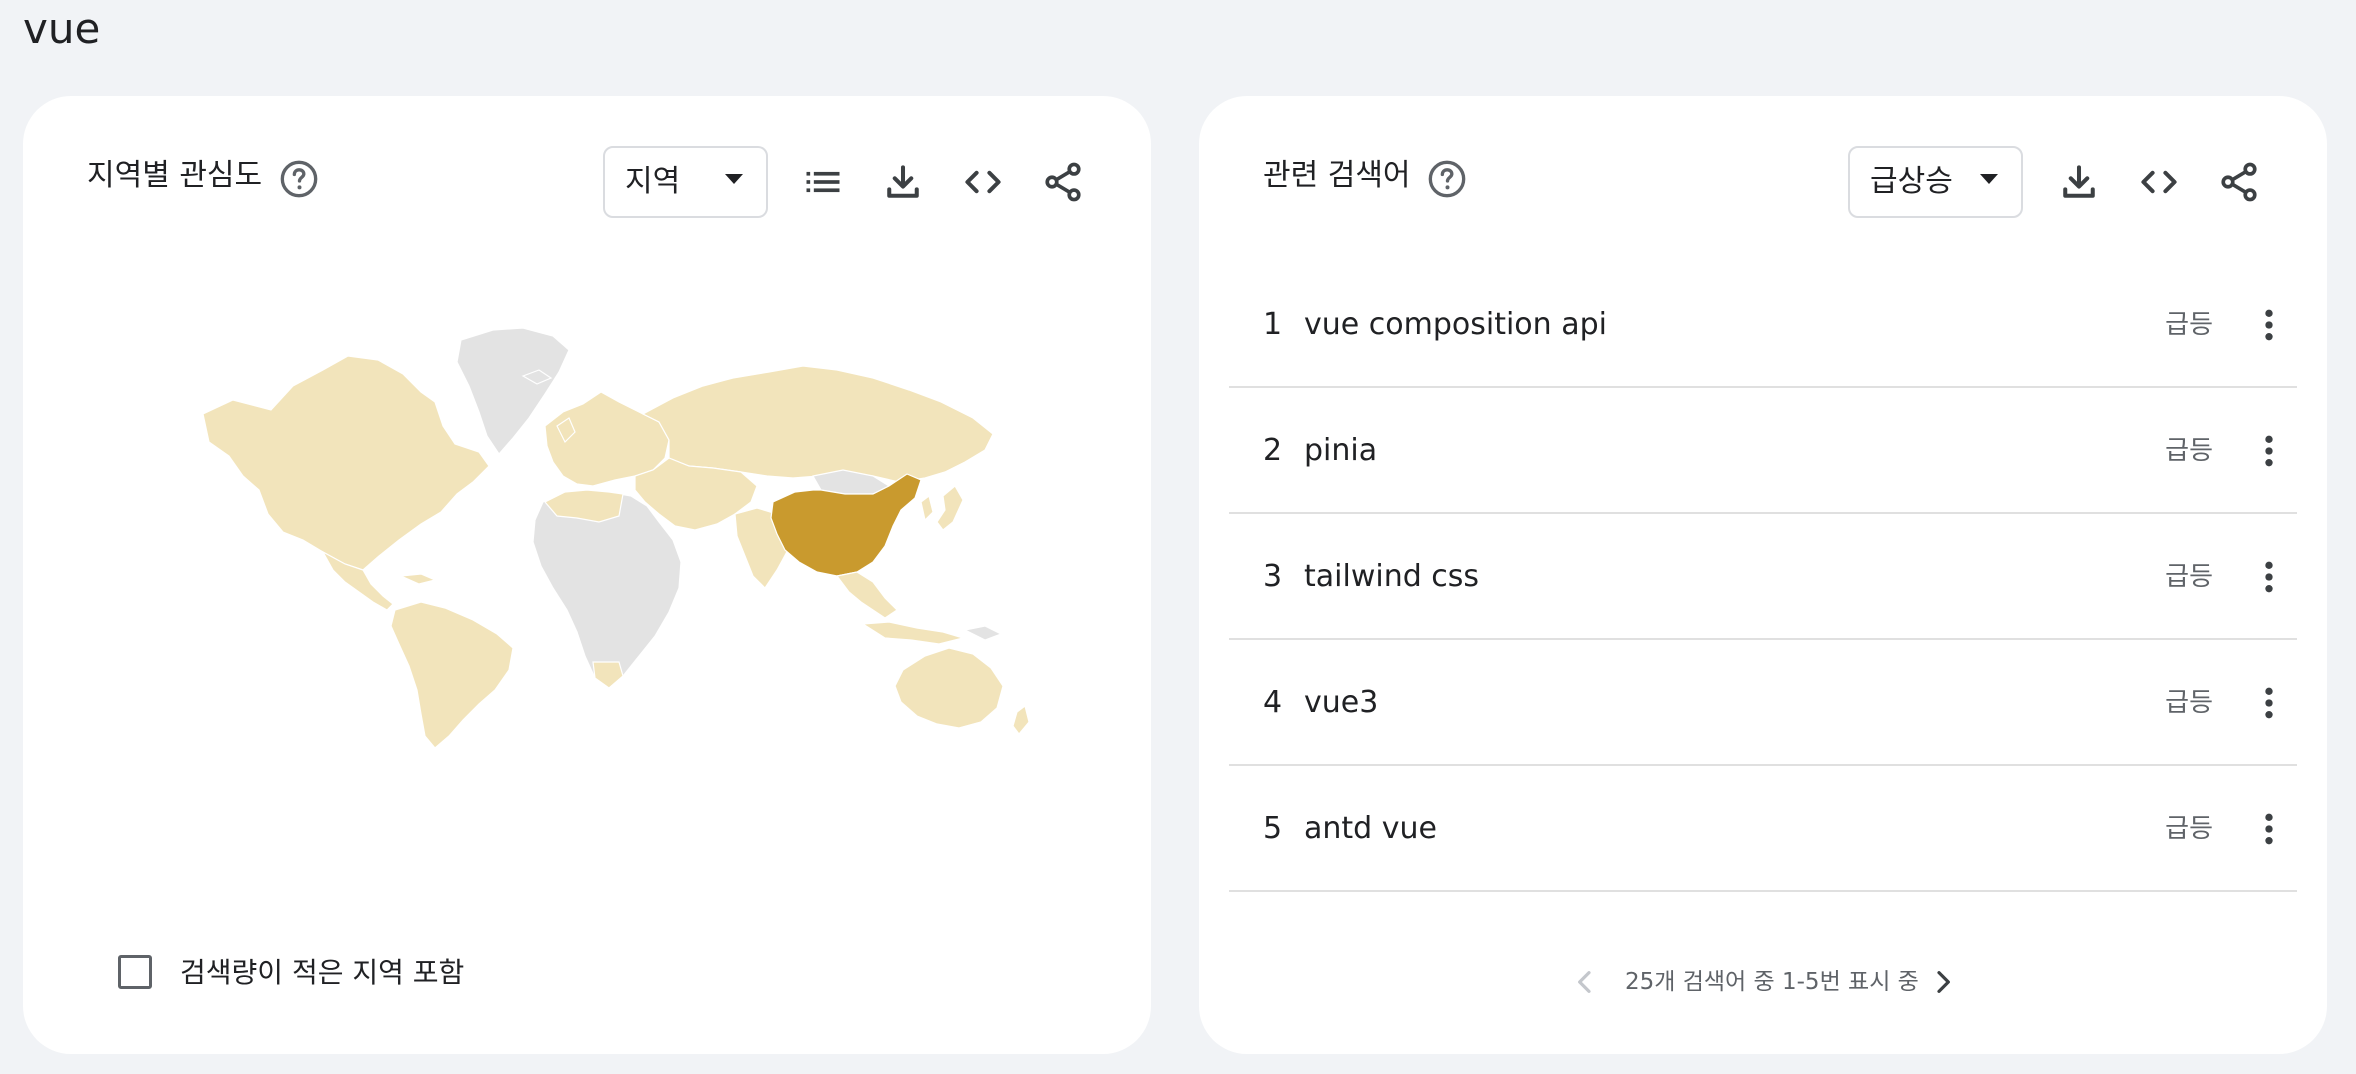 The image size is (2356, 1074). I want to click on world-map, so click(603, 541).